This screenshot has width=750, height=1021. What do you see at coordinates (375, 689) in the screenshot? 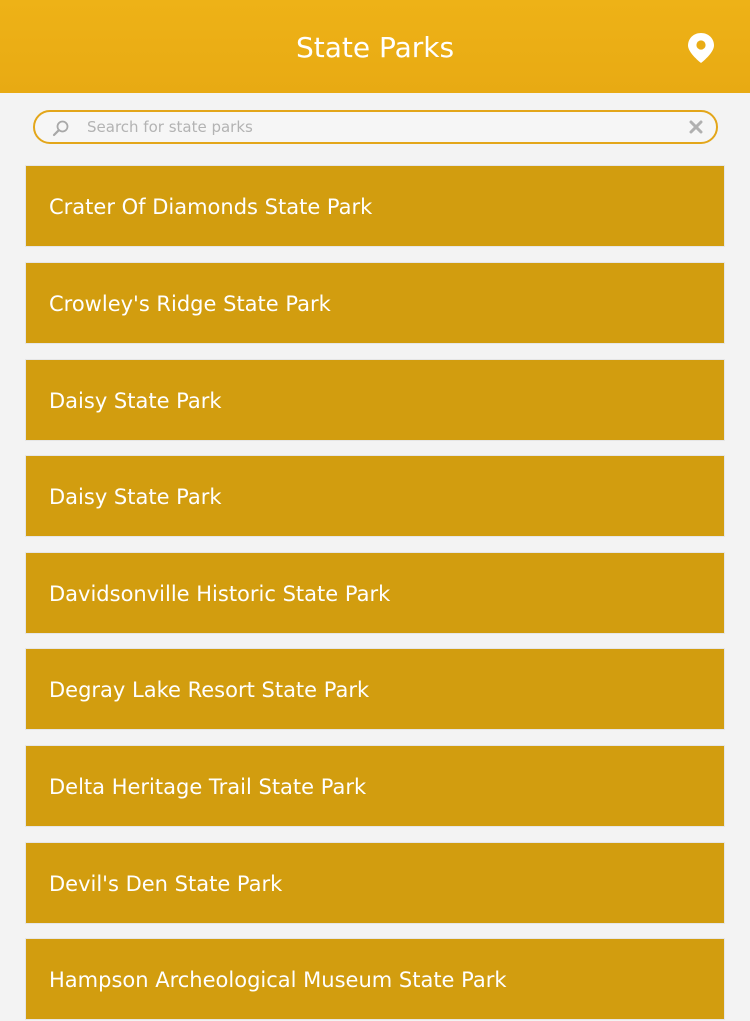
I see `park-list-item: Degray Lake Resort State Park` at bounding box center [375, 689].